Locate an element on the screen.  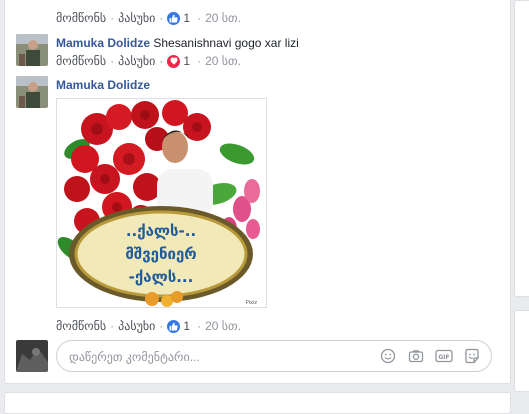
gif-icon: GIF is located at coordinates (444, 356).